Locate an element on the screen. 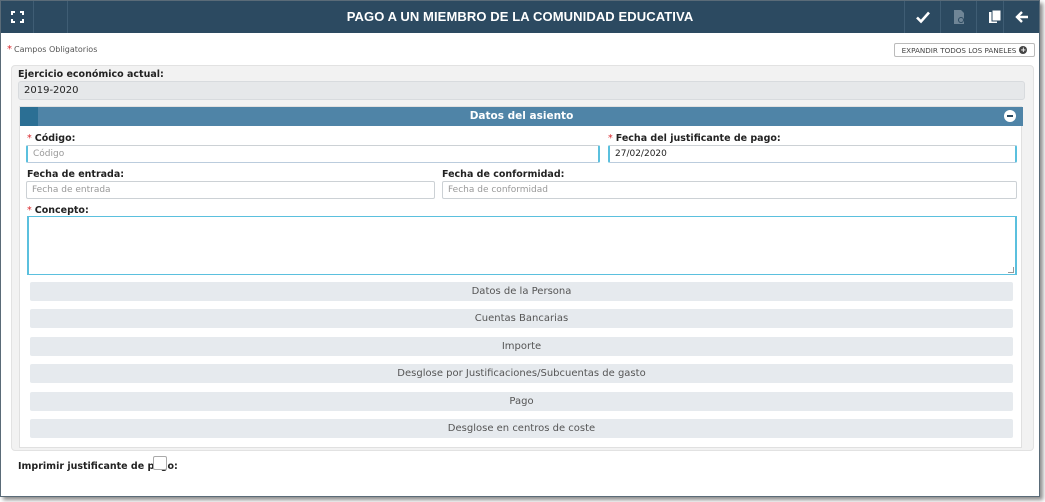 Image resolution: width=1045 pixels, height=502 pixels. concepto-textarea is located at coordinates (522, 245).